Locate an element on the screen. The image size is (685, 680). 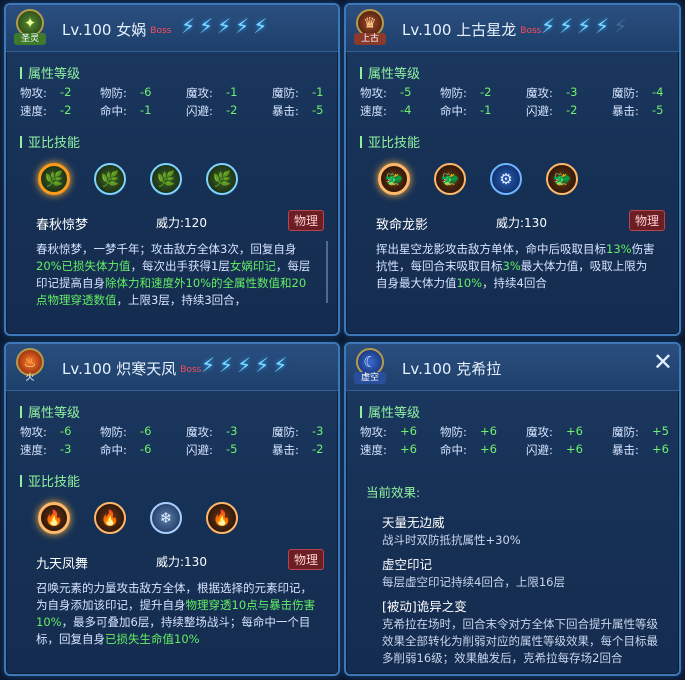
desc-text: ，每次出手获得1层 is located at coordinates (180, 266).